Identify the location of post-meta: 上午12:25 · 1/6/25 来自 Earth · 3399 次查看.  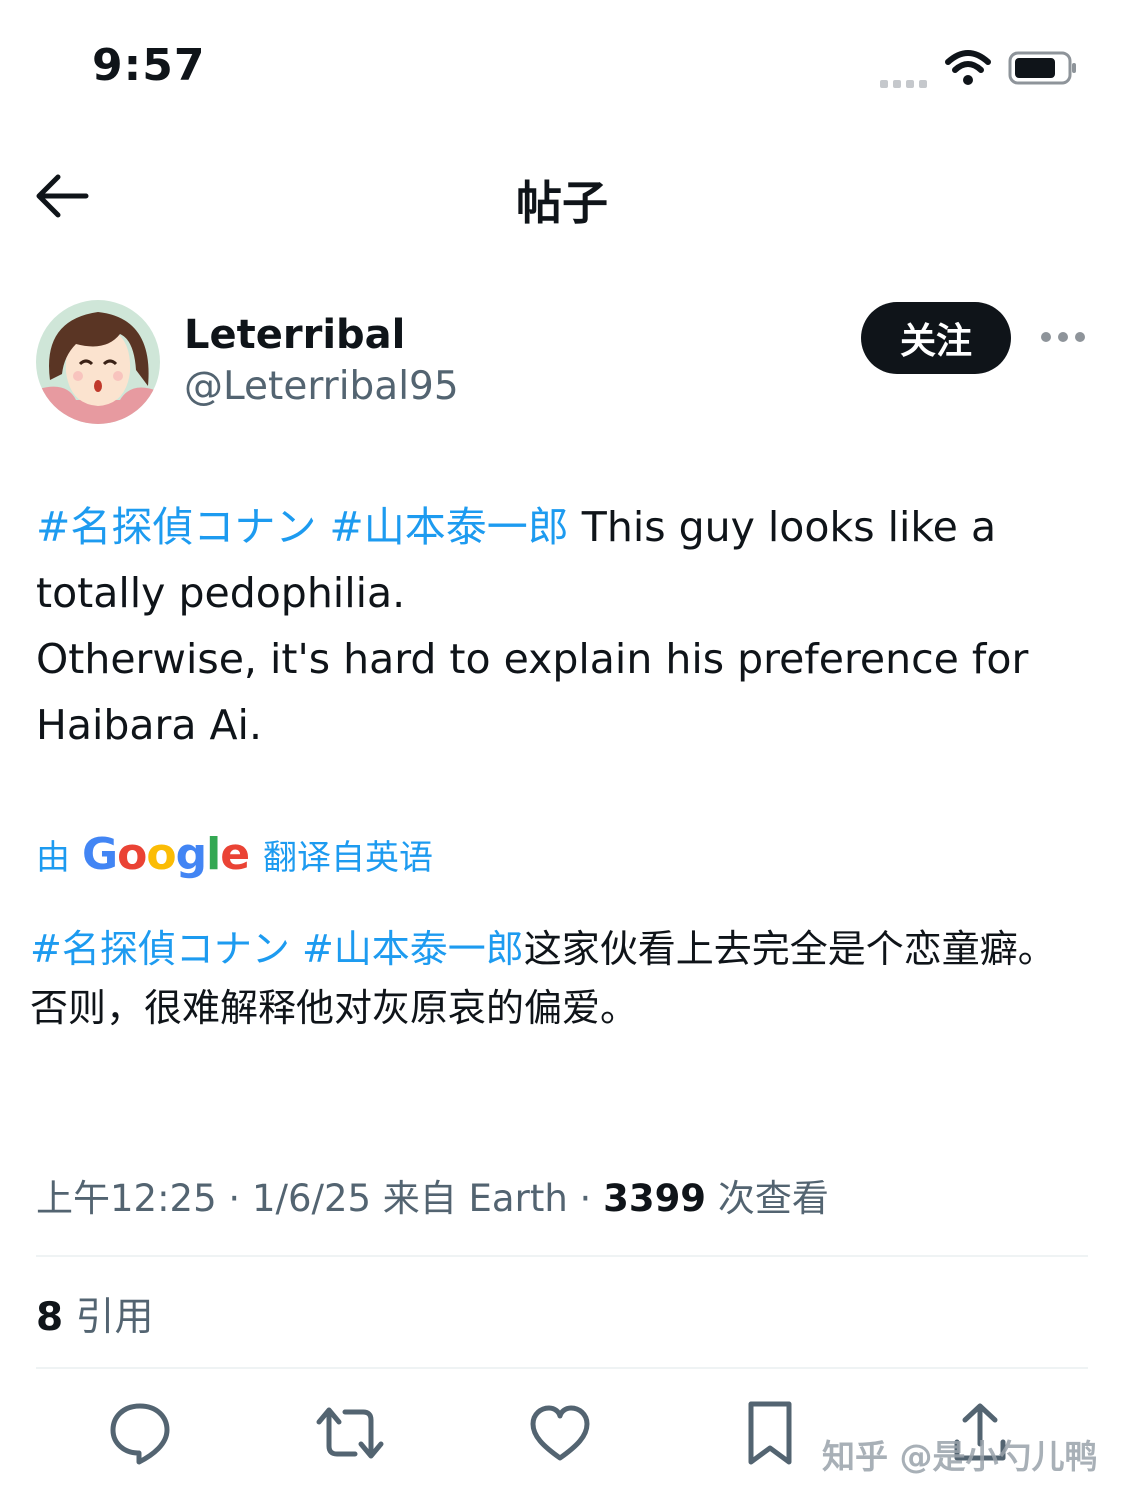
(432, 1198).